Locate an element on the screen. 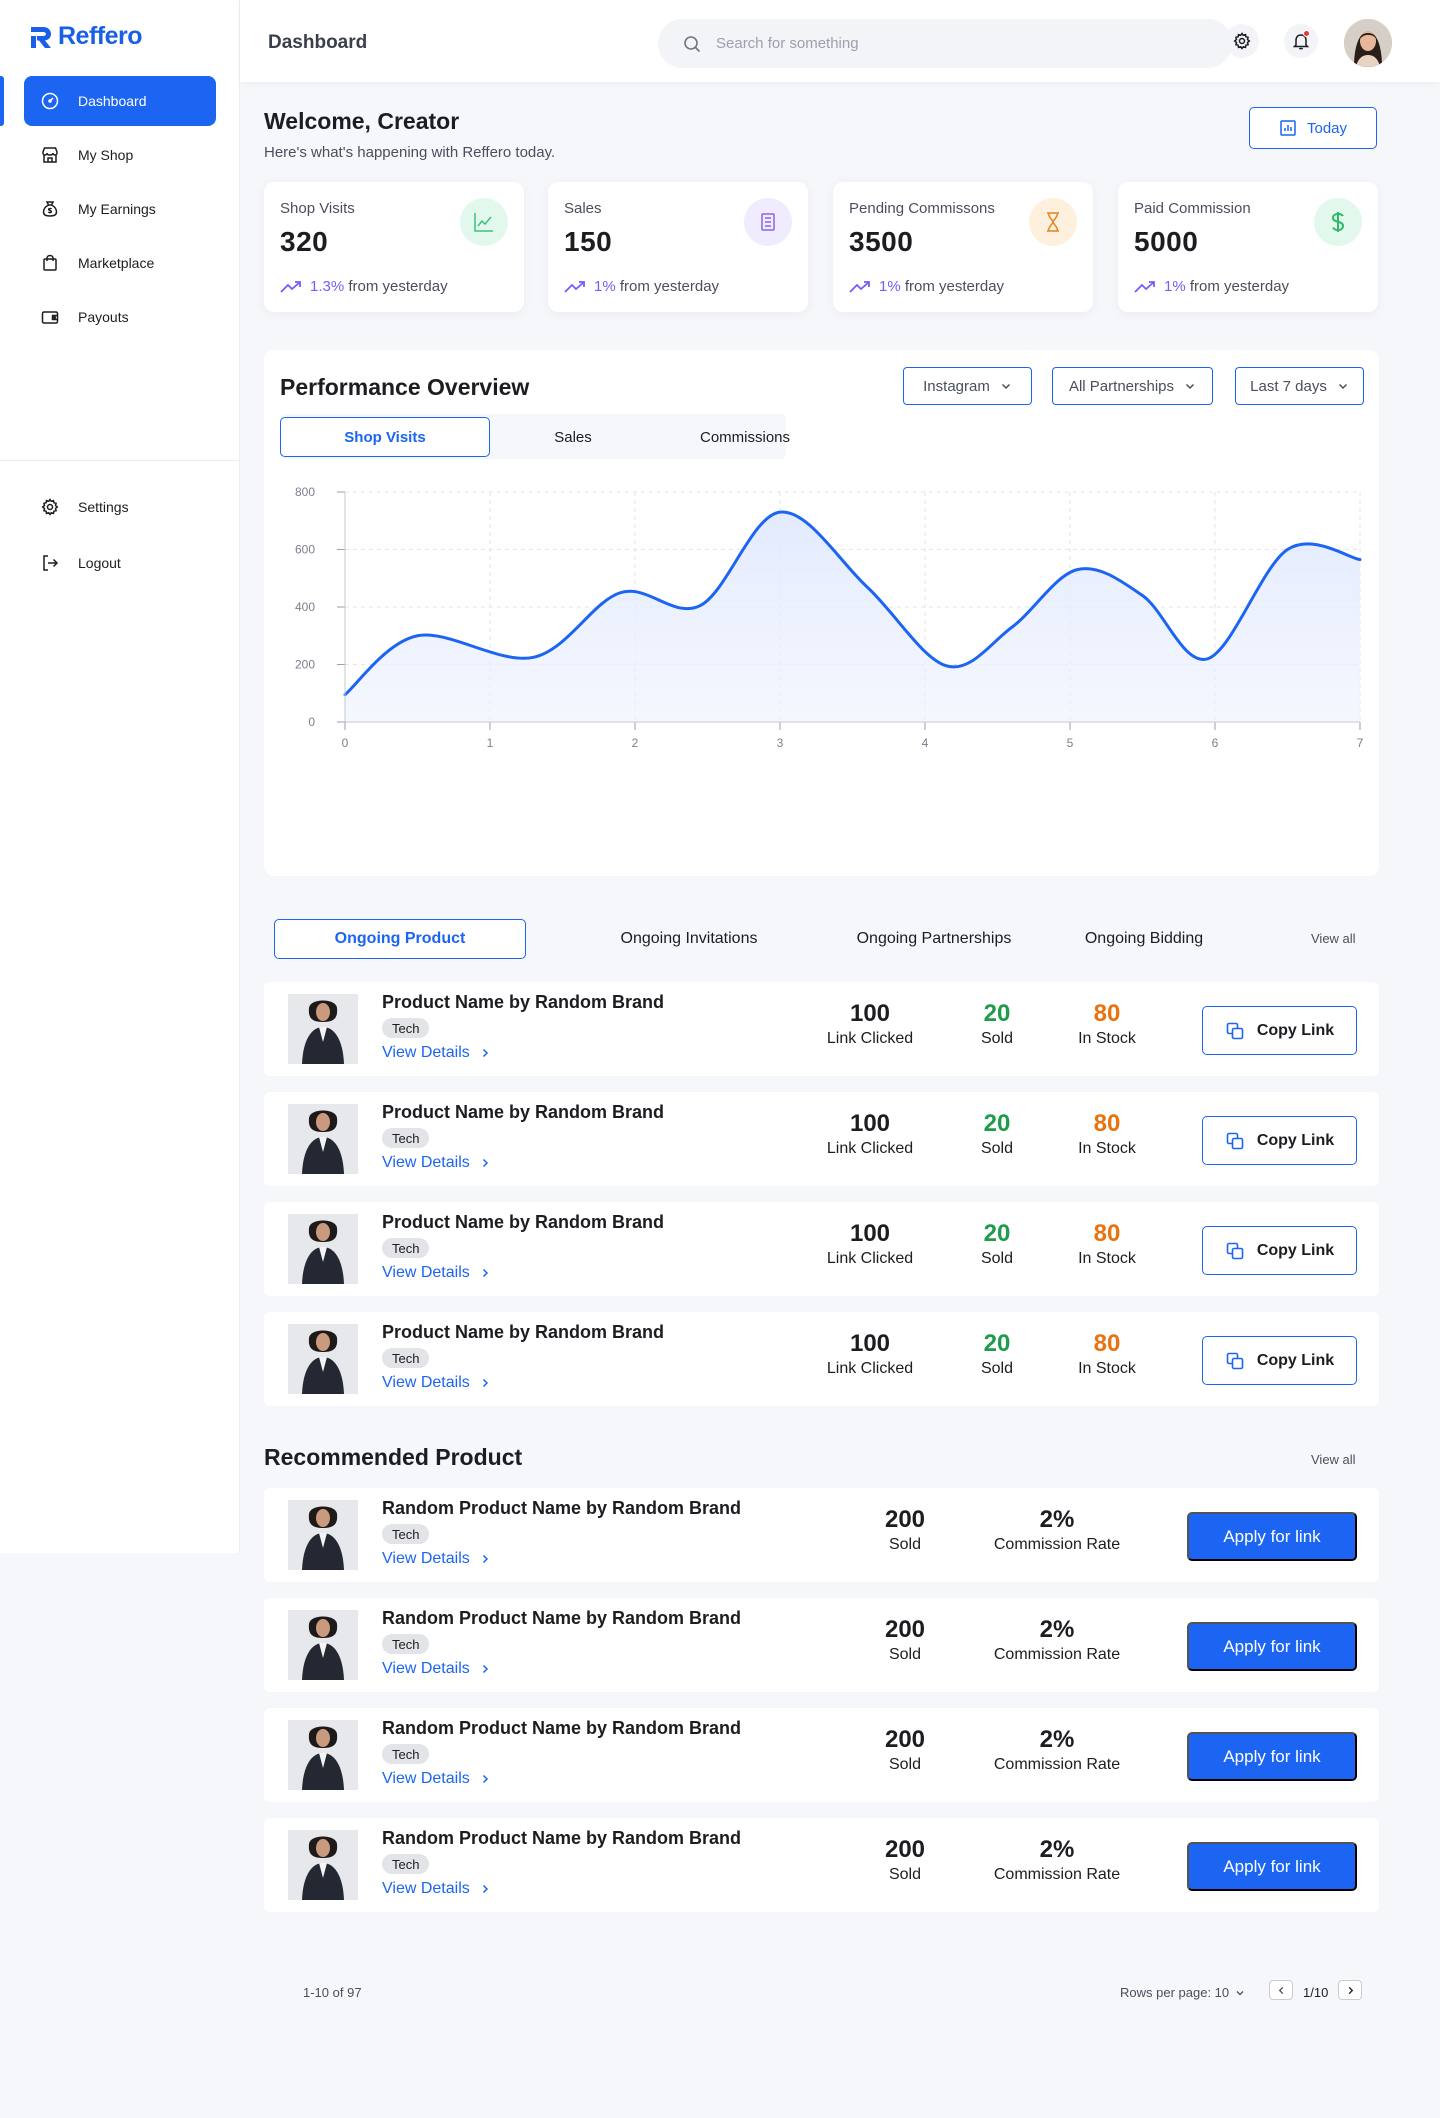 Image resolution: width=1440 pixels, height=2118 pixels. chart-line-icon is located at coordinates (483, 222).